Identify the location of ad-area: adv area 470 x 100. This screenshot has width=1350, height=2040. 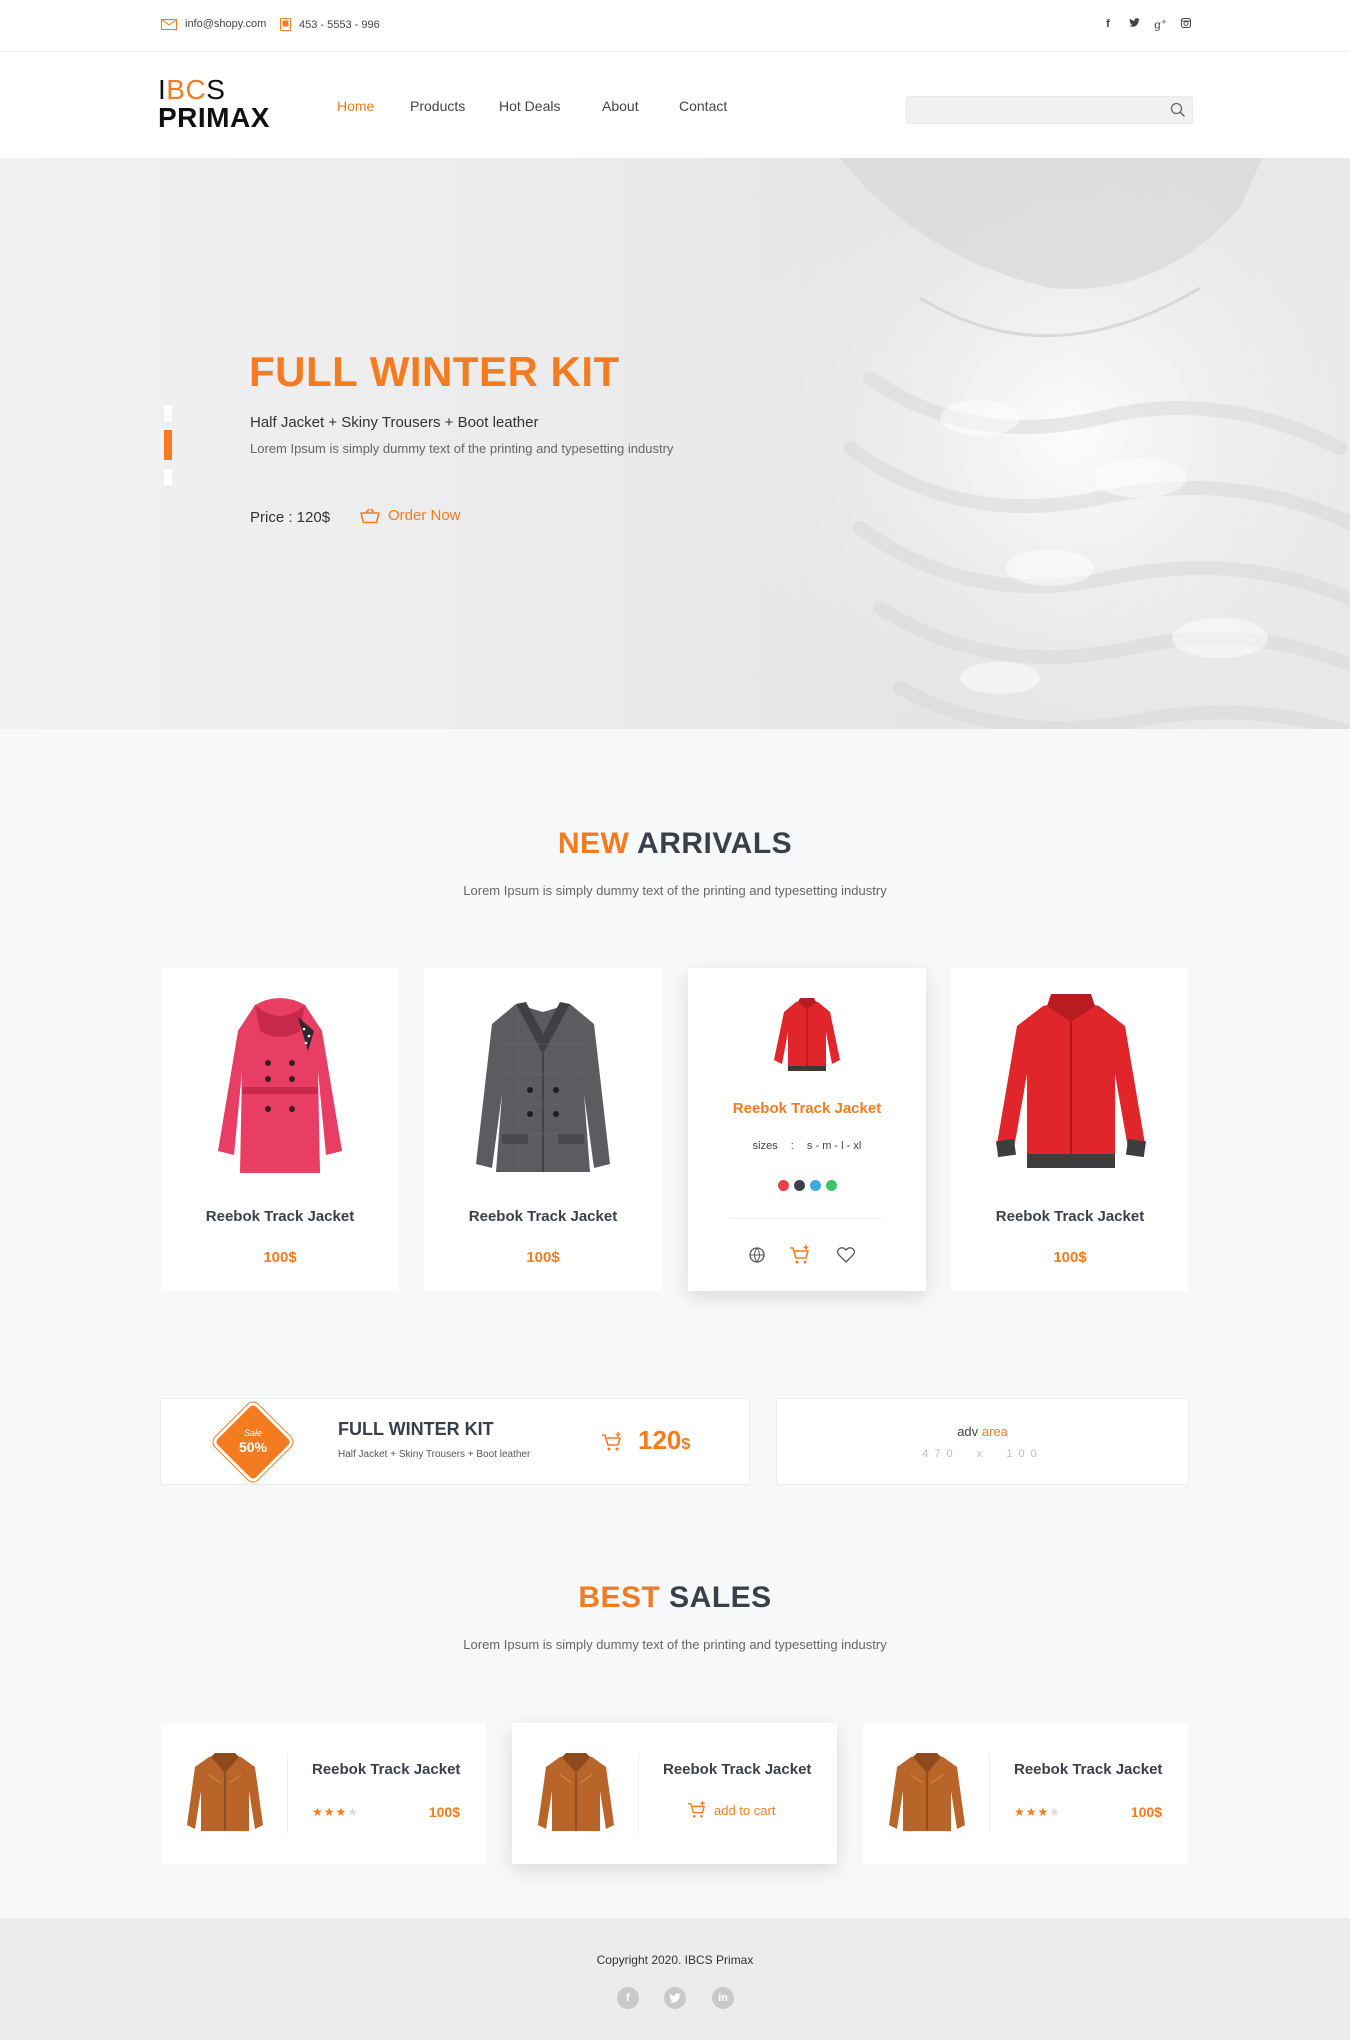
(982, 1441).